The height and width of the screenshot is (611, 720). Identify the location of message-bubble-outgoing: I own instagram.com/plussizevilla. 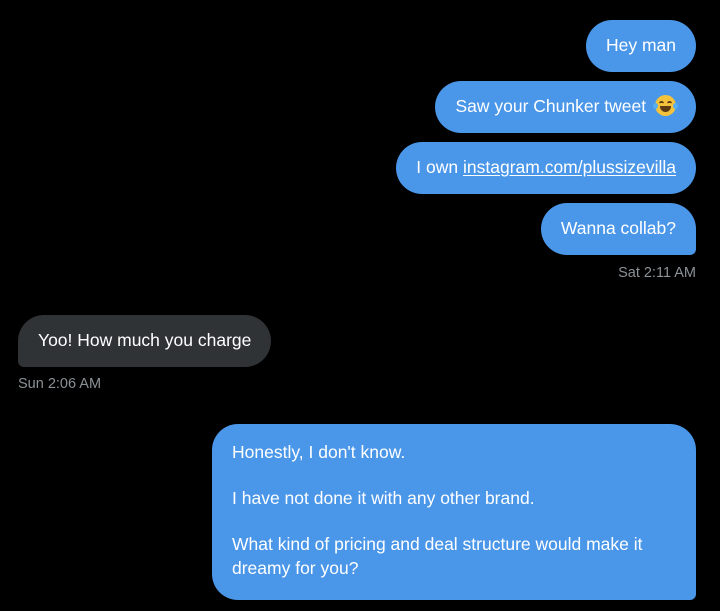
(546, 168).